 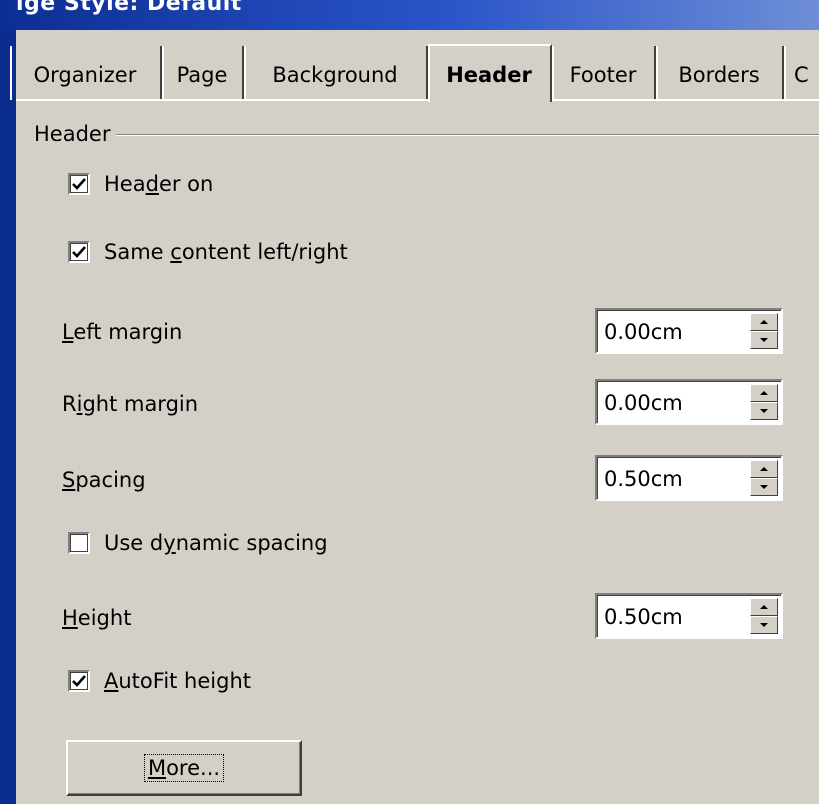 I want to click on tab-header: Header, so click(x=490, y=73).